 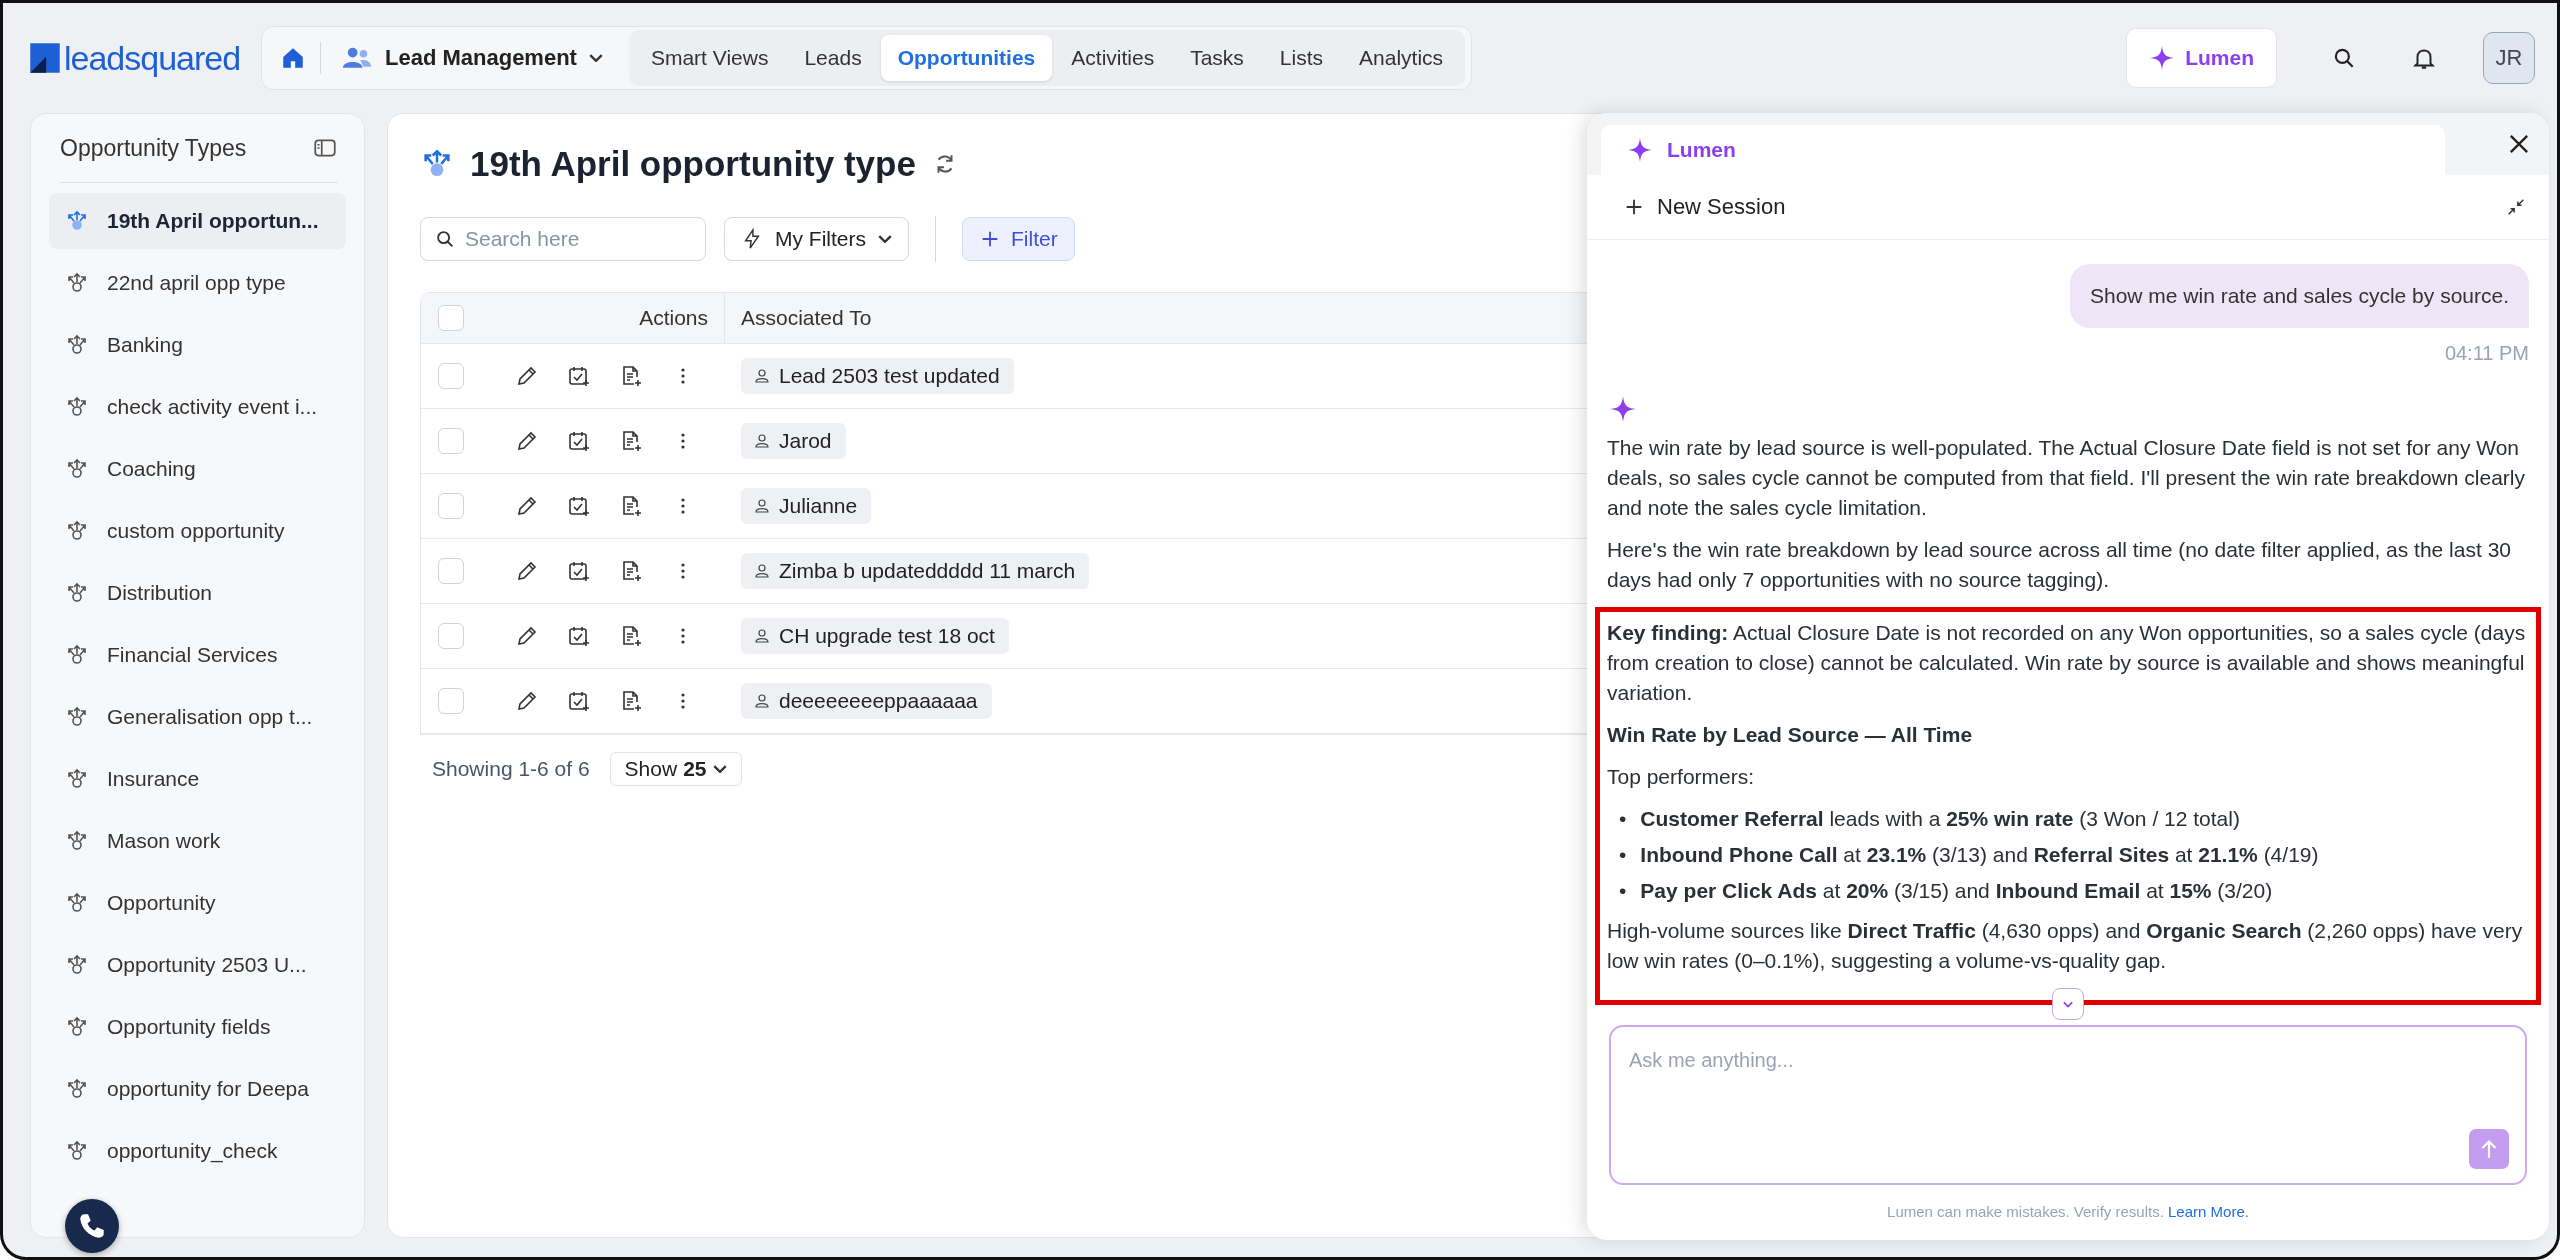 I want to click on phone-icon, so click(x=92, y=1226).